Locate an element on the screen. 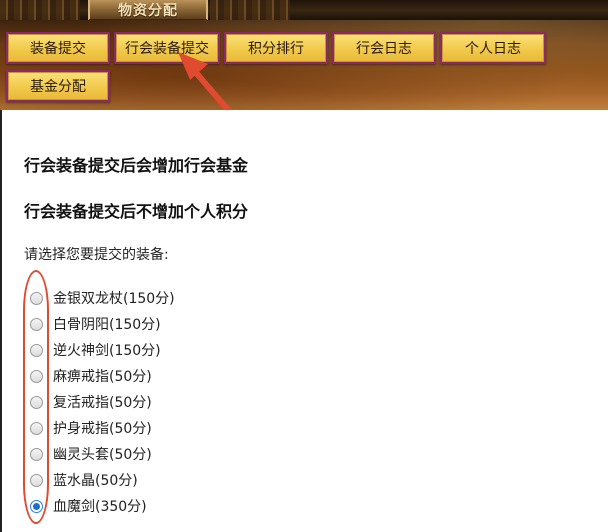  equipment-option: 幽灵头套(50分) is located at coordinates (91, 454).